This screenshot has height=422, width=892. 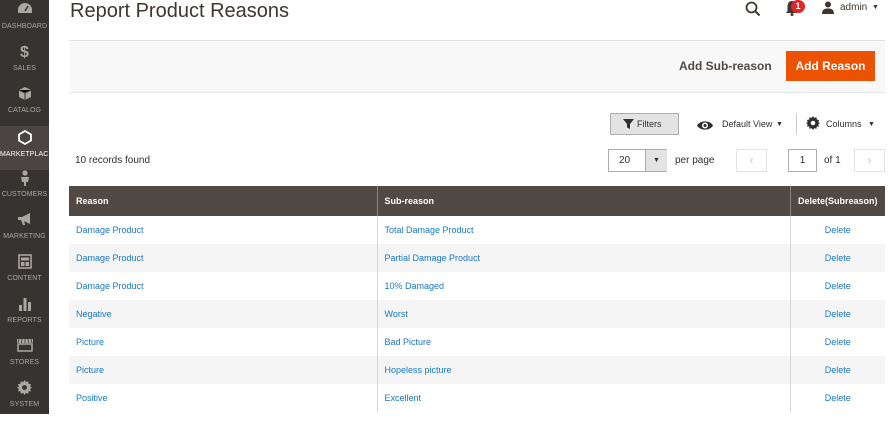 I want to click on next-page-button: ›, so click(x=869, y=160).